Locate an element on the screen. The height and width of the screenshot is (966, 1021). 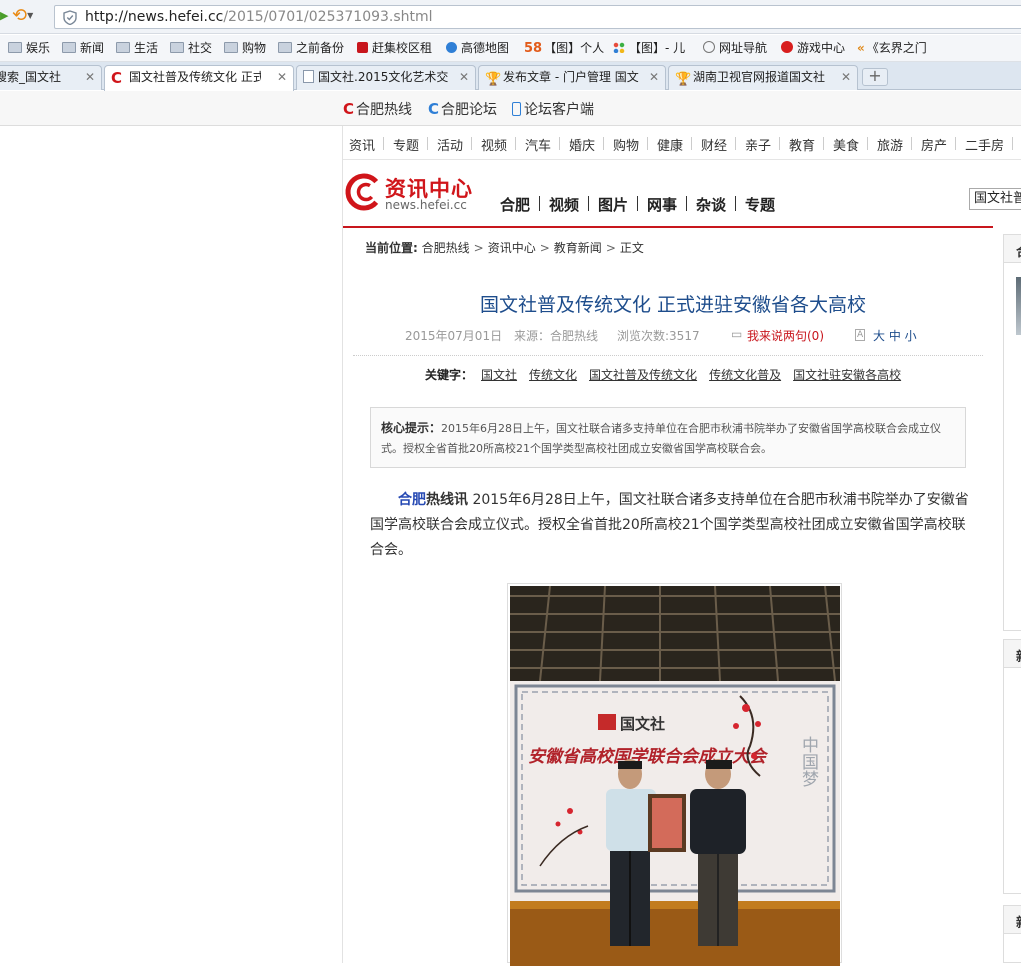
event-photo: 国文社 安徽省高校国学联合会成立大会 中国梦 is located at coordinates (675, 776).